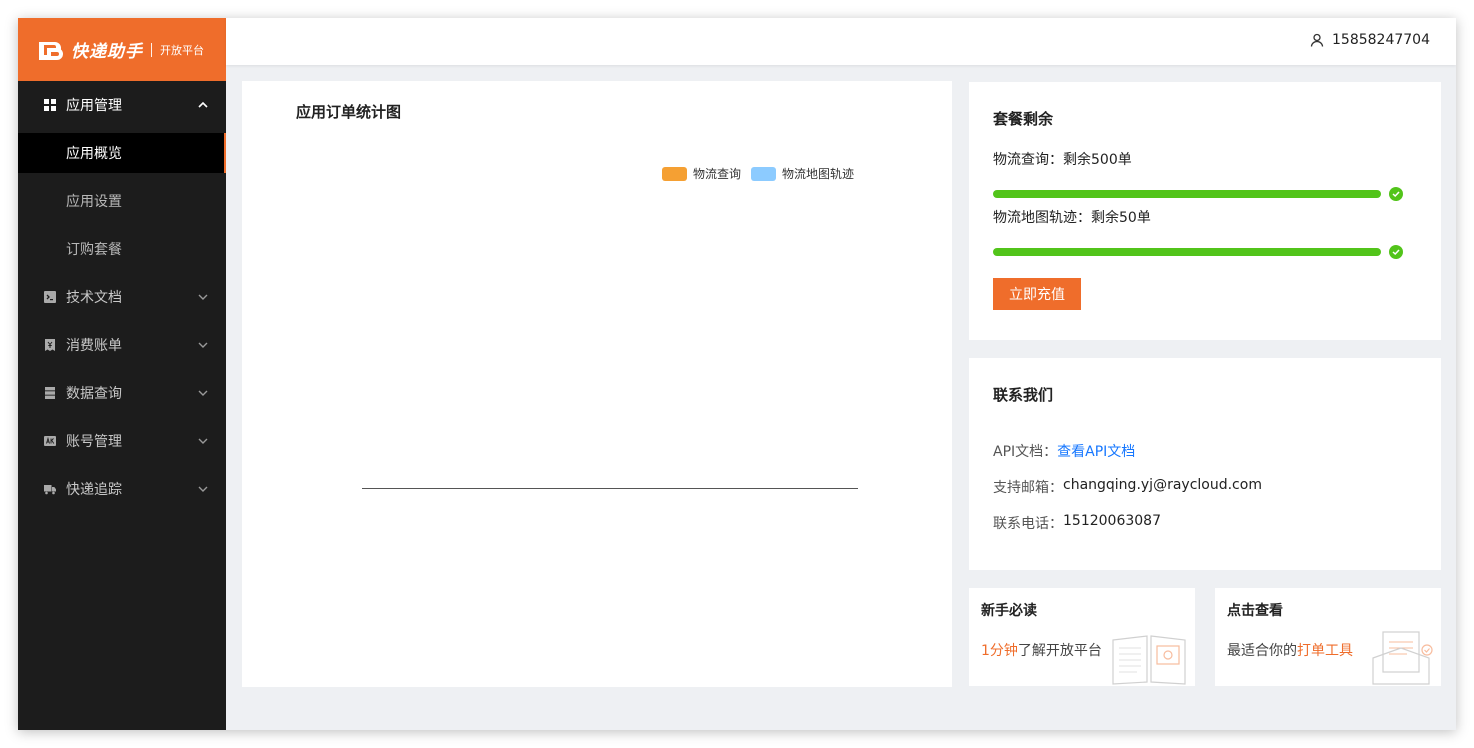 This screenshot has height=748, width=1474. I want to click on legend-item-map-track: 物流地图轨迹, so click(802, 173).